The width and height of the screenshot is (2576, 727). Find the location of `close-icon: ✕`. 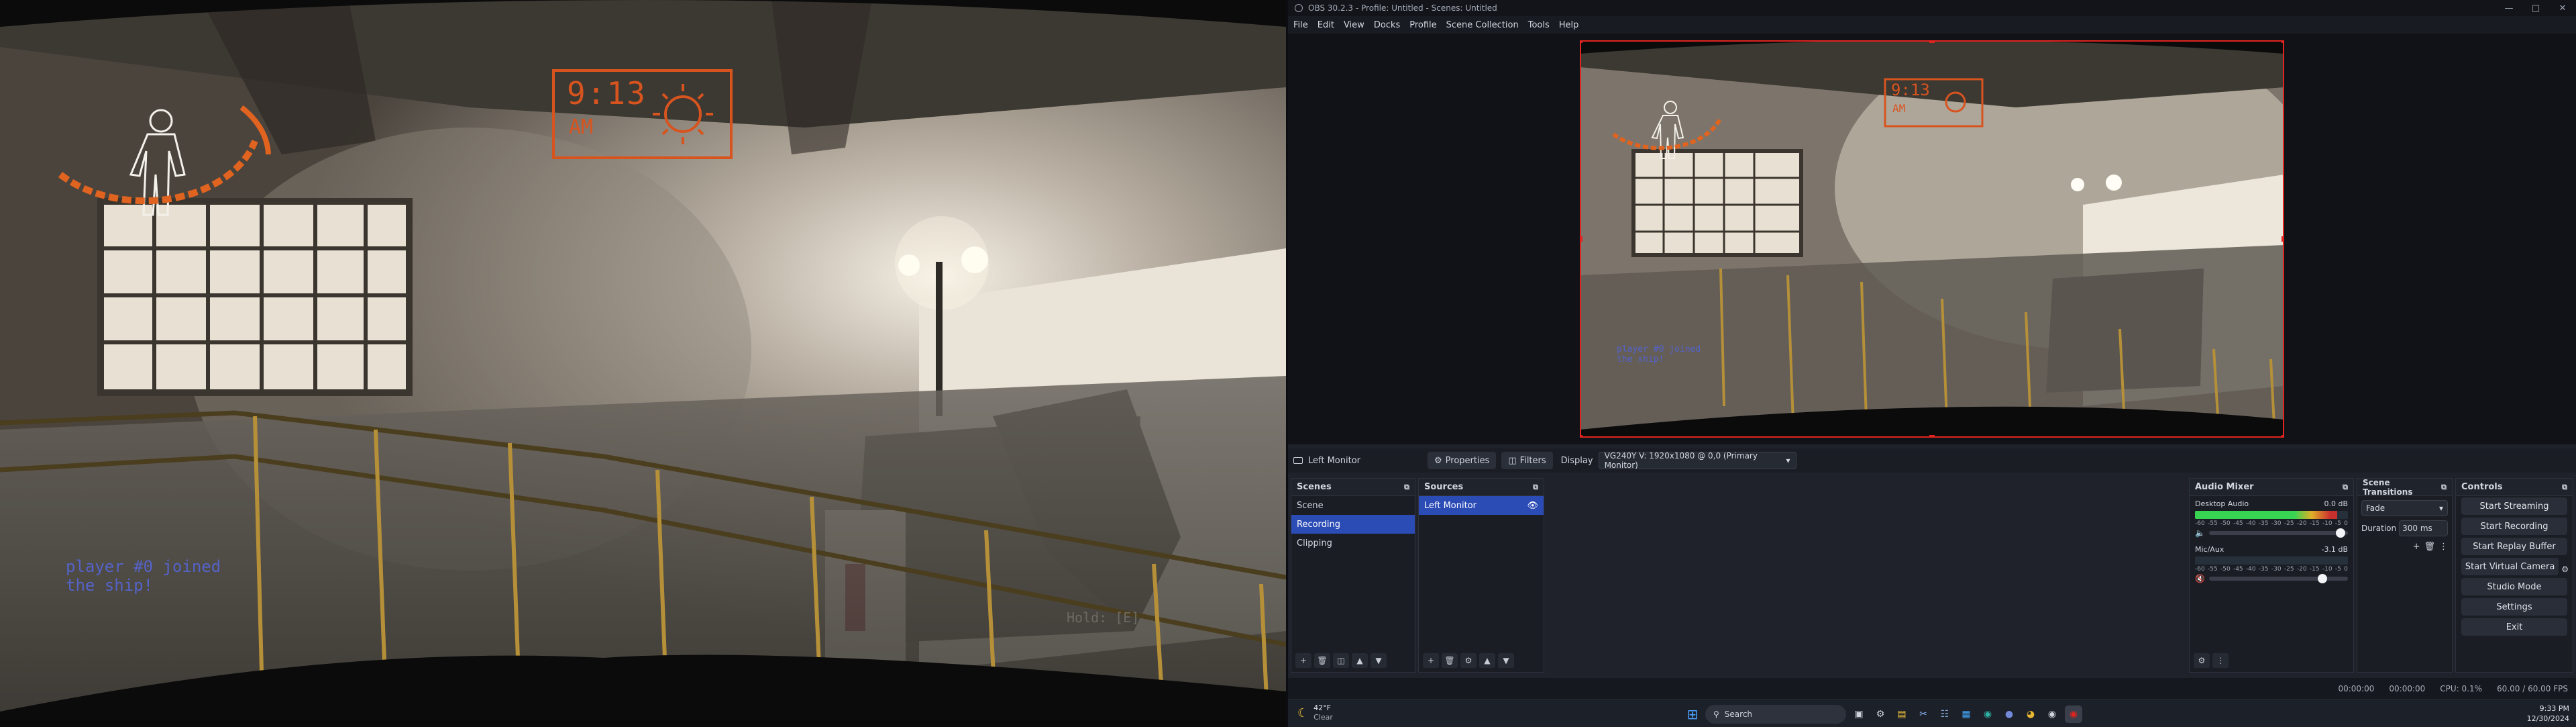

close-icon: ✕ is located at coordinates (2562, 8).